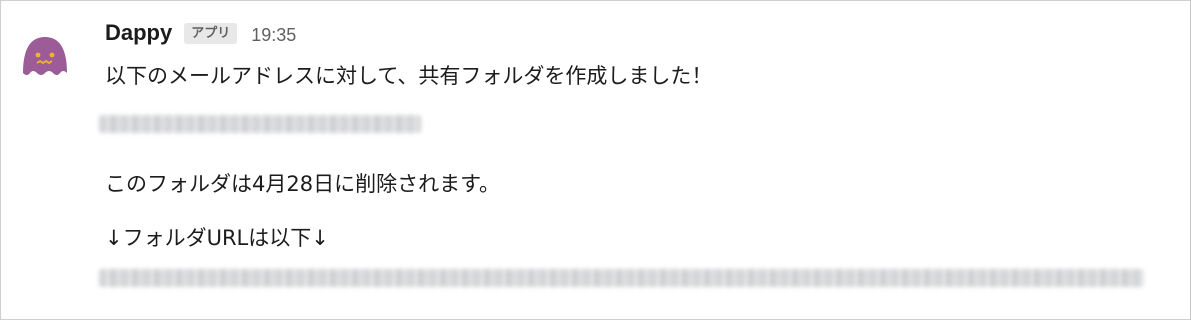 This screenshot has width=1191, height=320. Describe the element at coordinates (45, 56) in the screenshot. I see `purple-ghost-bot-icon` at that location.